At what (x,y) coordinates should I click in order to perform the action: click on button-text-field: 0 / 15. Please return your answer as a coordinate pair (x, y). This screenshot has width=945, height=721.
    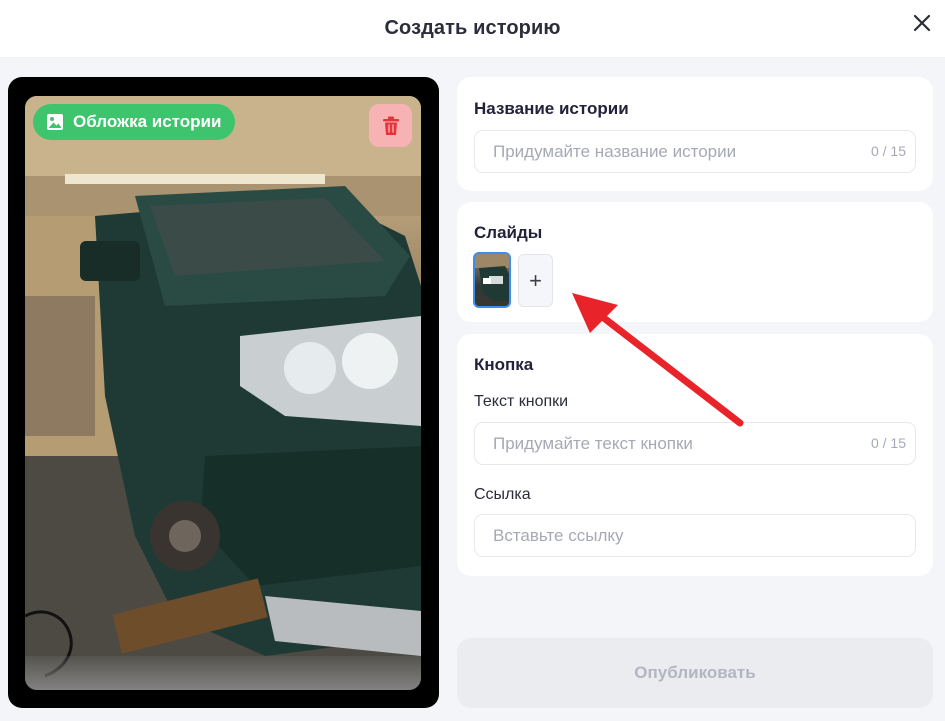
    Looking at the image, I should click on (695, 443).